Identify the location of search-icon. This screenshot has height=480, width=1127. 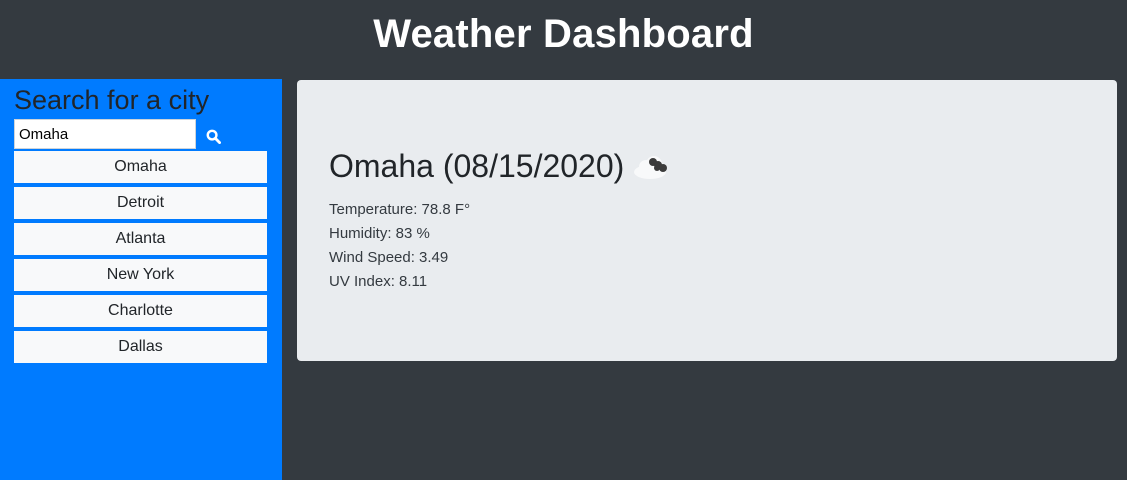
(213, 136).